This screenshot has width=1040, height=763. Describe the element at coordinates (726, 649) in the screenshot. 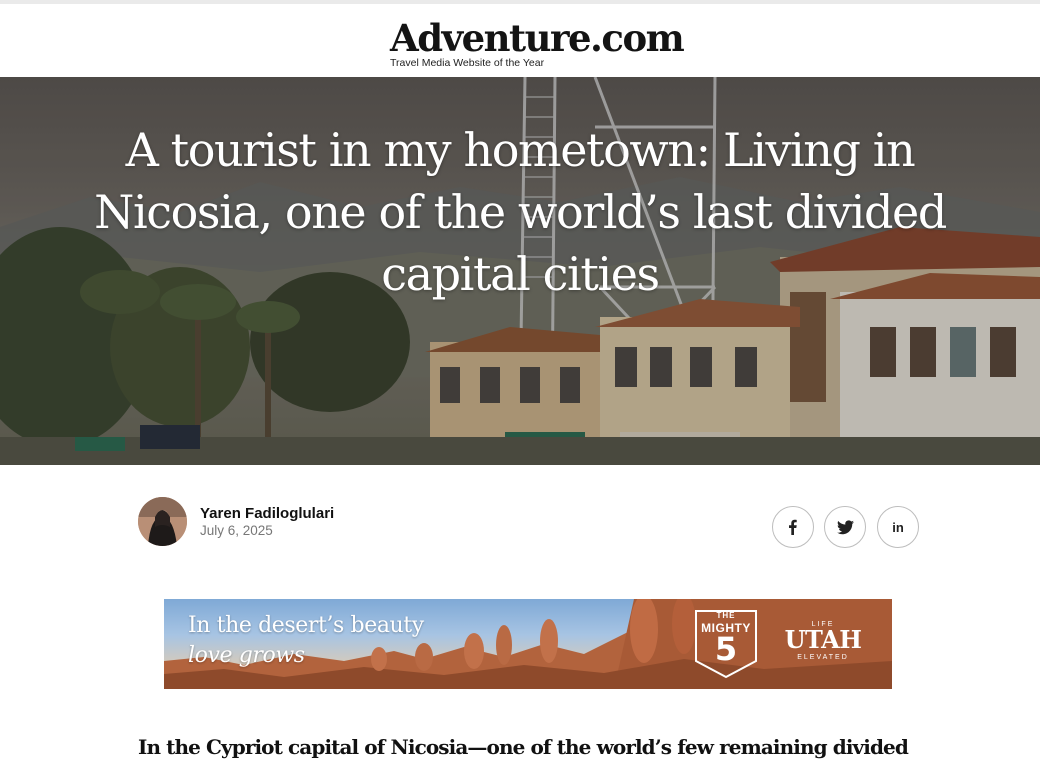

I see `badge-number: 5` at that location.